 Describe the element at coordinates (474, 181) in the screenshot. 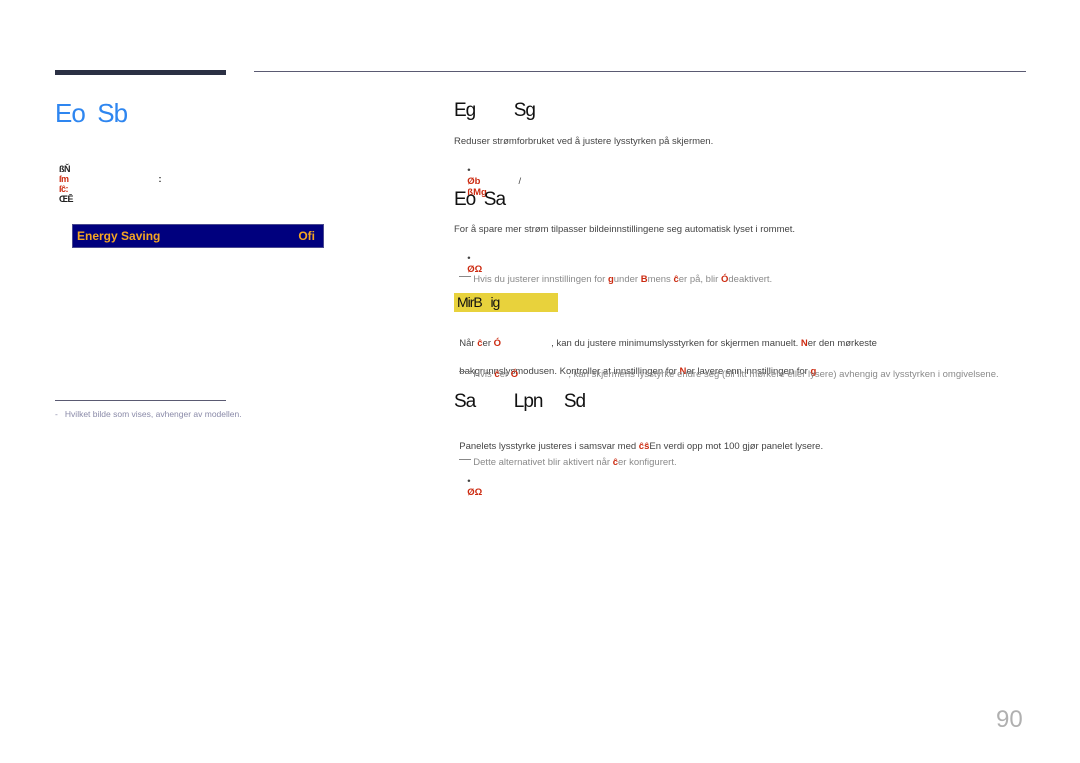

I see `option-value: Øb` at that location.